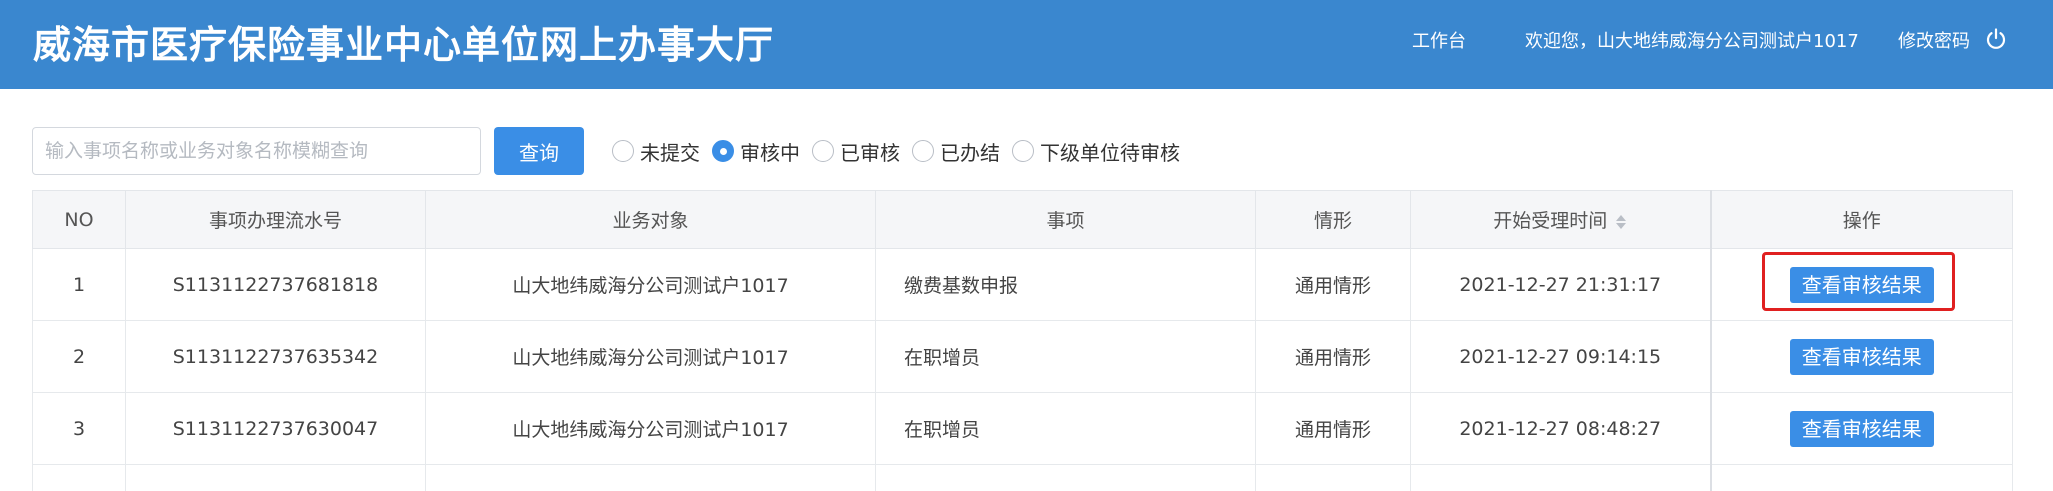 This screenshot has height=491, width=2053. Describe the element at coordinates (539, 151) in the screenshot. I see `search-button: 查询` at that location.